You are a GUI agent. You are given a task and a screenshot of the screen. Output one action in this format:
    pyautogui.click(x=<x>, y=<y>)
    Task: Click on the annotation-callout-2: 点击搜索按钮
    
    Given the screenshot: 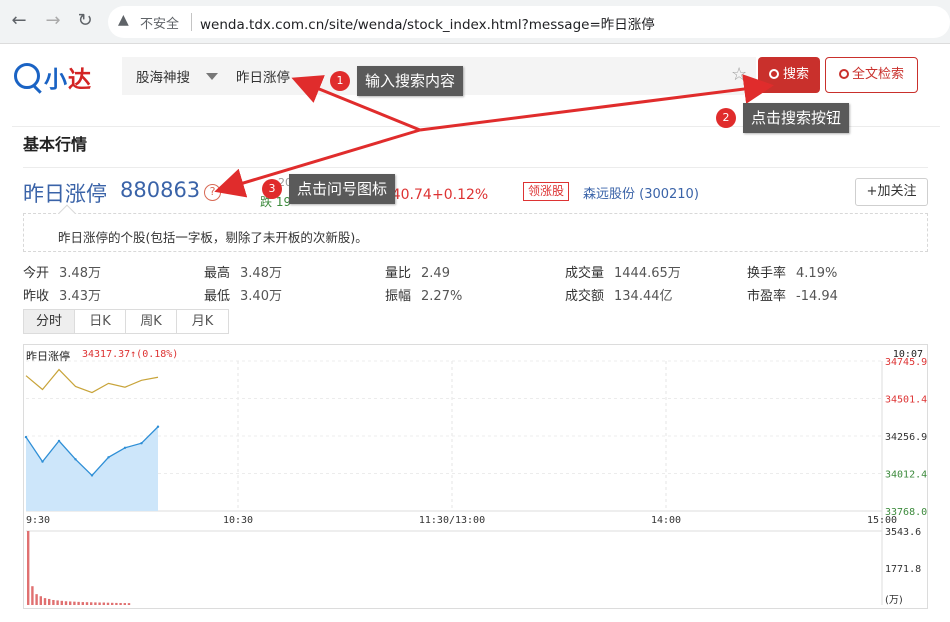 What is the action you would take?
    pyautogui.click(x=796, y=118)
    